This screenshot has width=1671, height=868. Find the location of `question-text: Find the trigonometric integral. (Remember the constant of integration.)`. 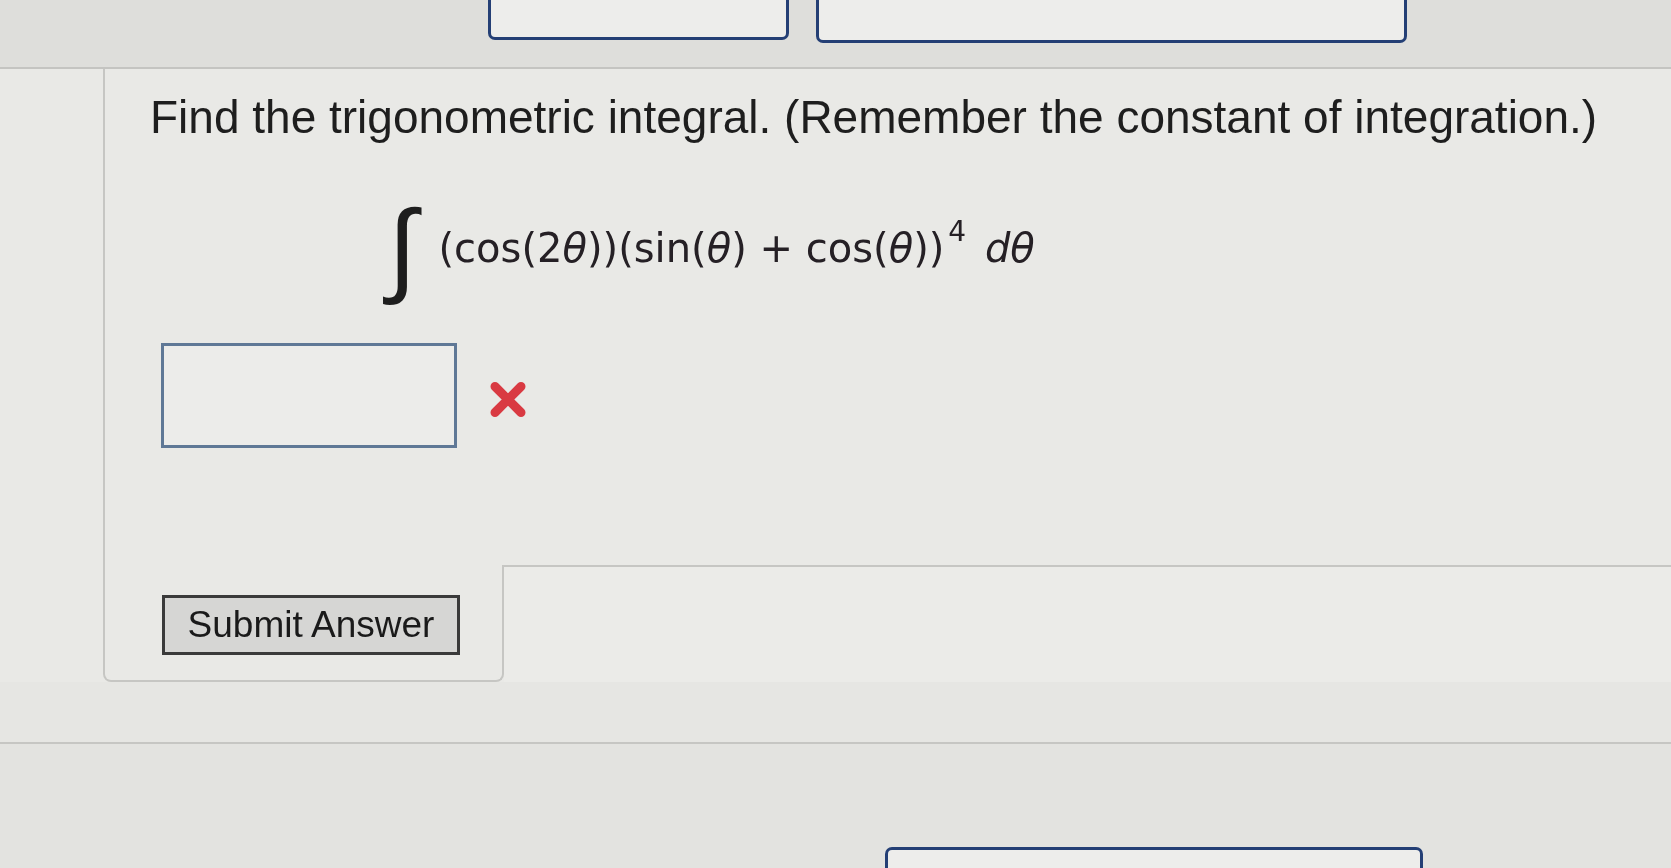

question-text: Find the trigonometric integral. (Remember the constant of integration.) is located at coordinates (874, 117).